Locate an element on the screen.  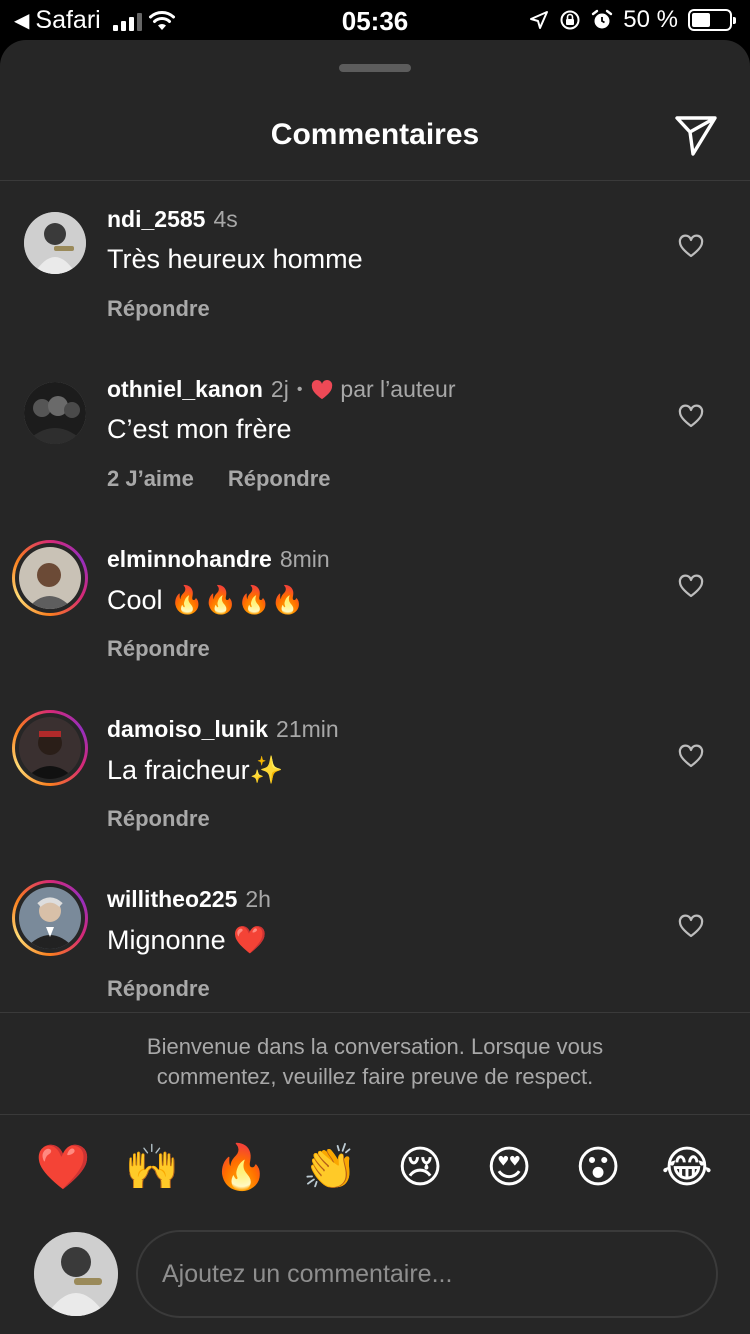
emoji-raised-hands-button: 🙌 is located at coordinates (152, 1168).